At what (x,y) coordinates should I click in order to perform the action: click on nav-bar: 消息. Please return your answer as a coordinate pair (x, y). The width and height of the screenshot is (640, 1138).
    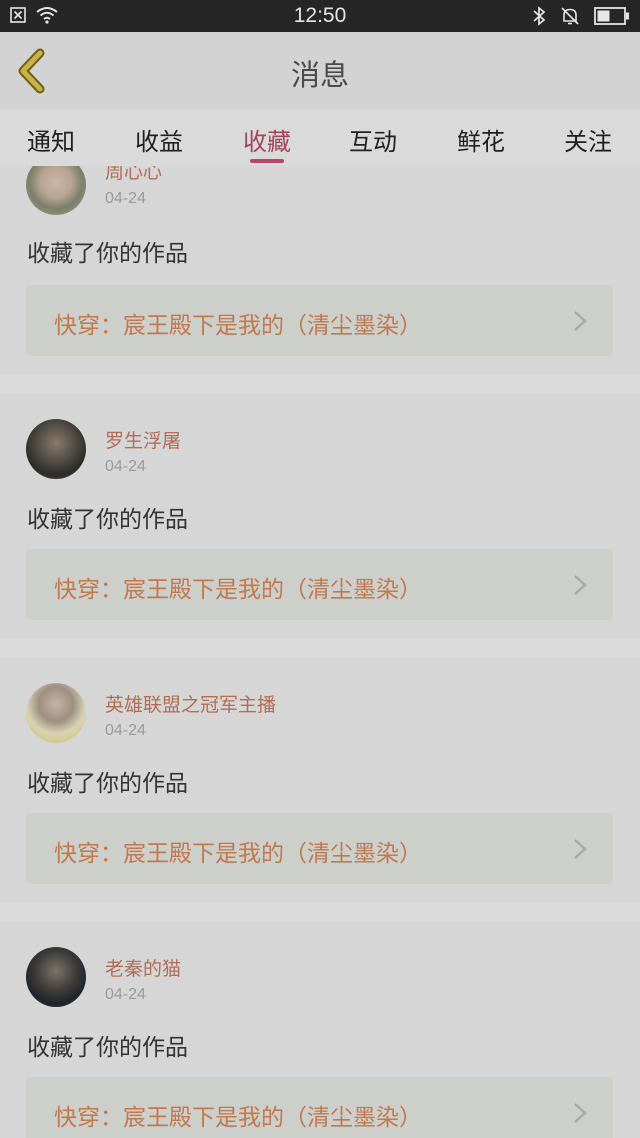
    Looking at the image, I should click on (320, 71).